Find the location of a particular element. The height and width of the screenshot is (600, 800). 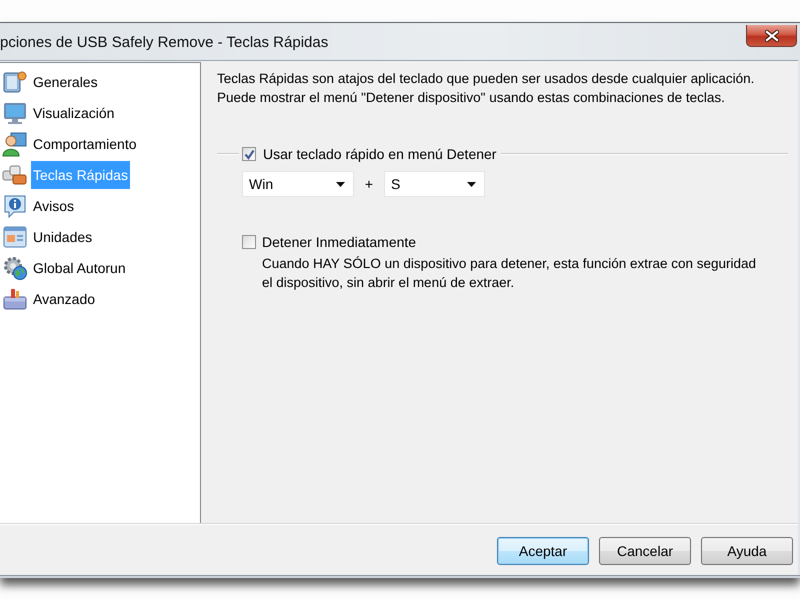

sidebar-item: Global Autorun is located at coordinates (79, 268).